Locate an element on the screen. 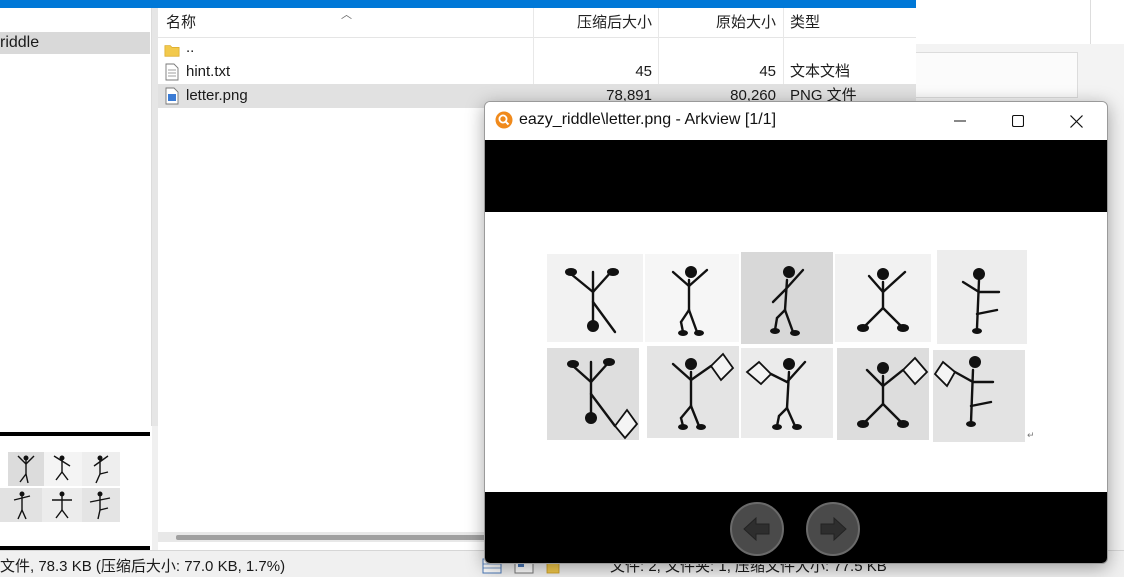  background-panel is located at coordinates (1003, 22).